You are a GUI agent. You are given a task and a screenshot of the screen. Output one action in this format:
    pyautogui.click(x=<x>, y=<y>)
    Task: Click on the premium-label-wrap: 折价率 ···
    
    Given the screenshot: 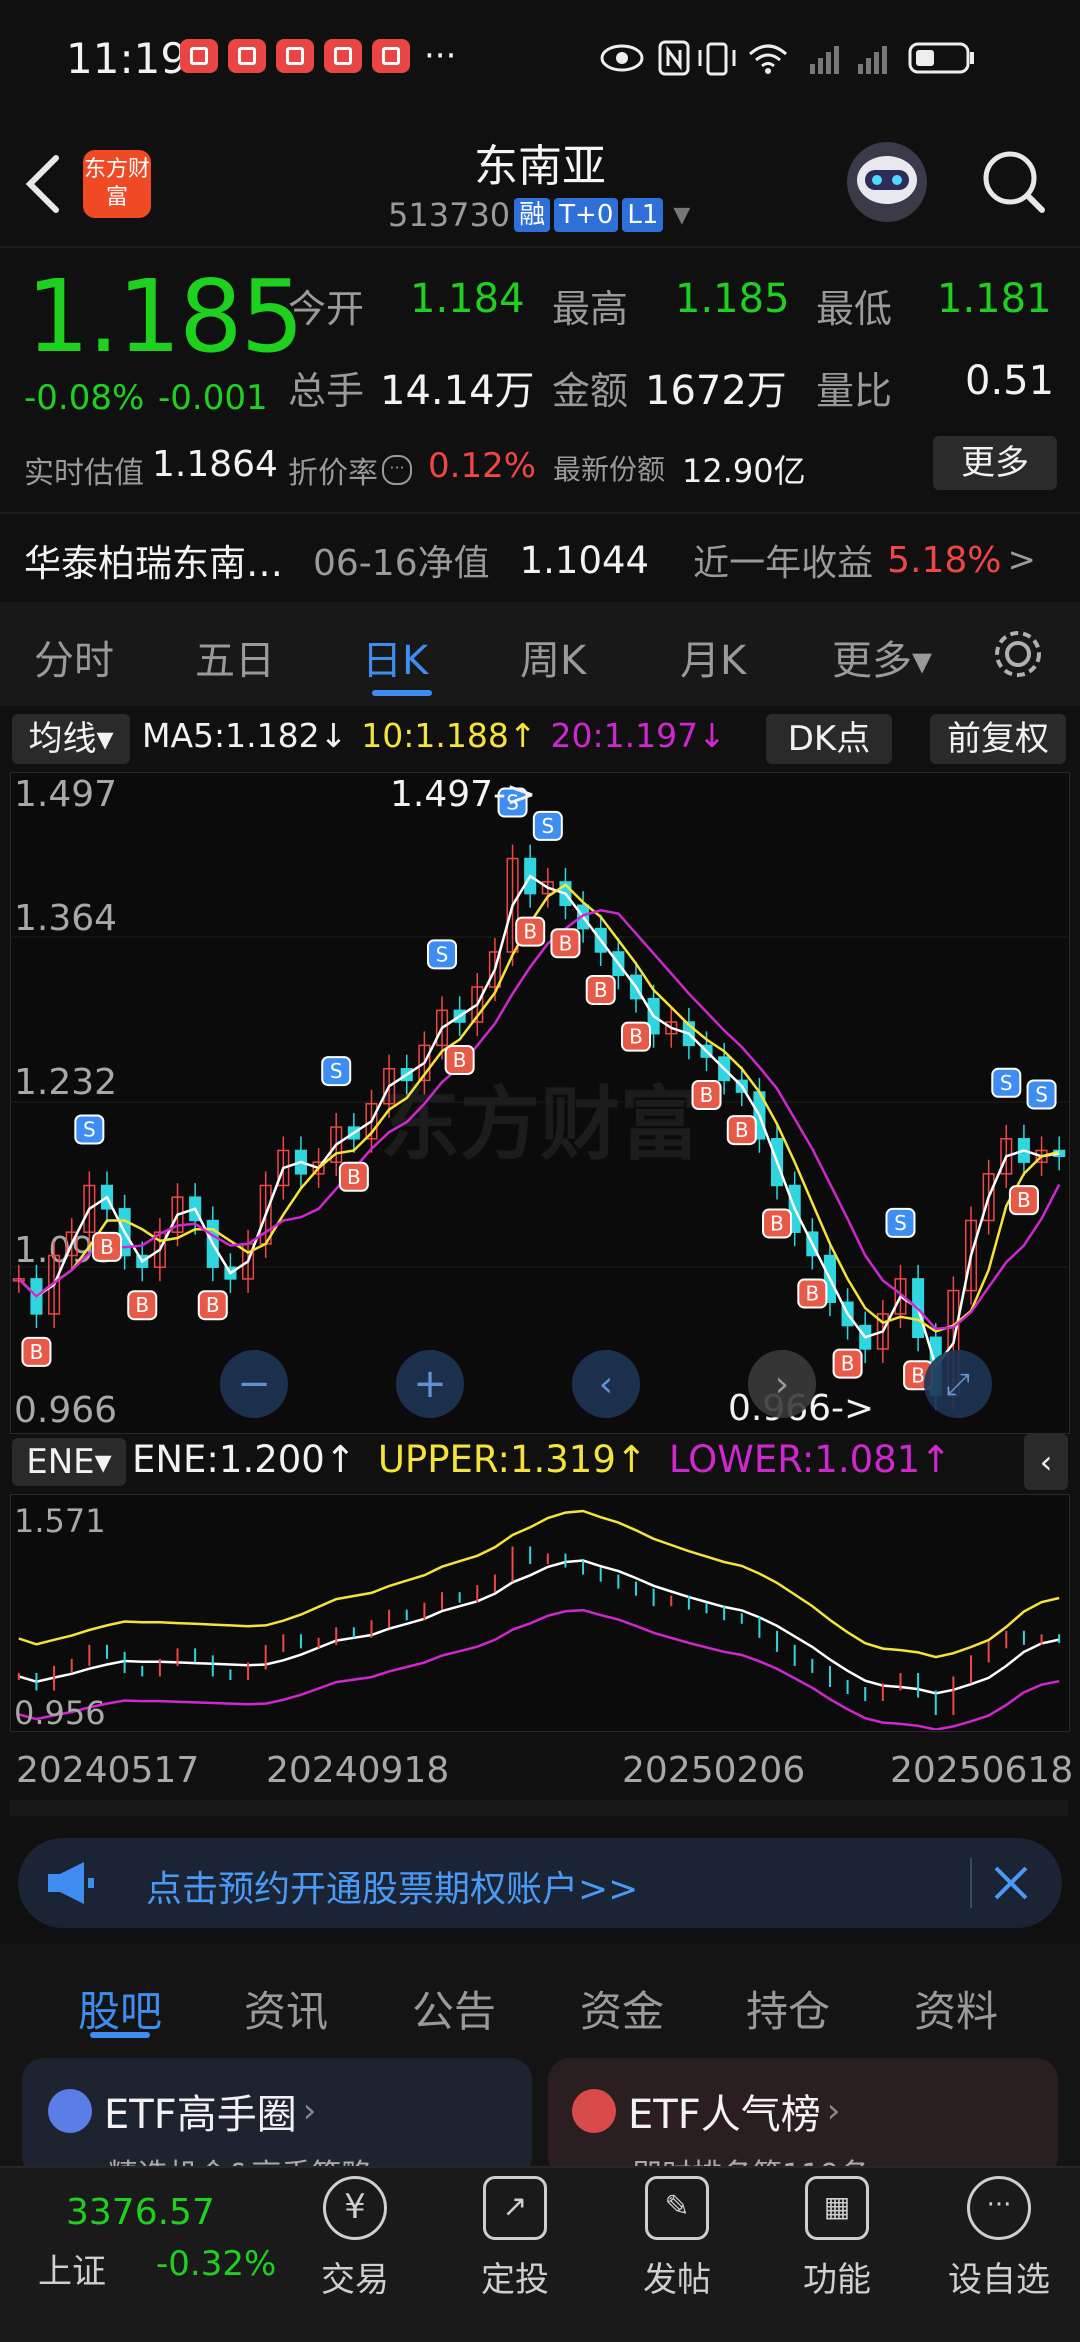 What is the action you would take?
    pyautogui.click(x=350, y=470)
    